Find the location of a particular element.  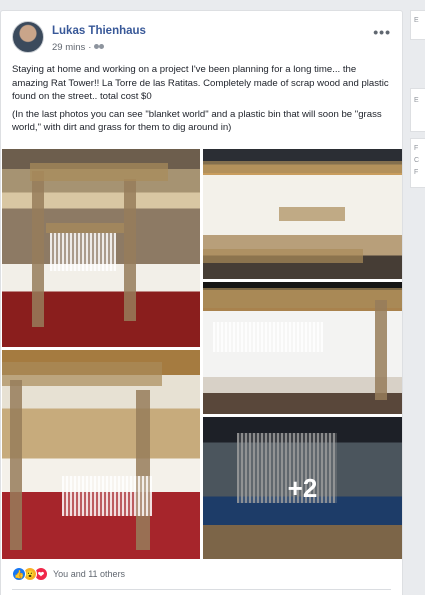

right-rail: E E F C F is located at coordinates (417, 302).